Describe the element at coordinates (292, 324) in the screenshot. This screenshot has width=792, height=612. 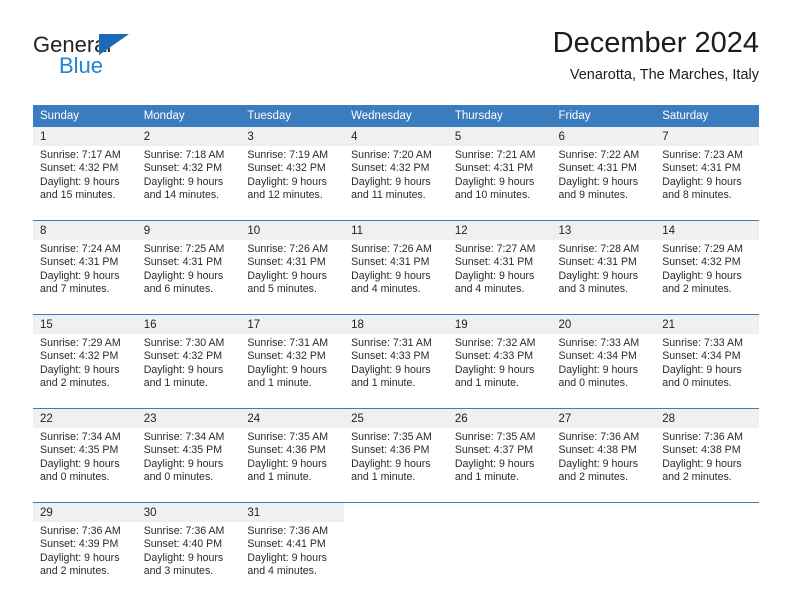
I see `day-number: 17` at that location.